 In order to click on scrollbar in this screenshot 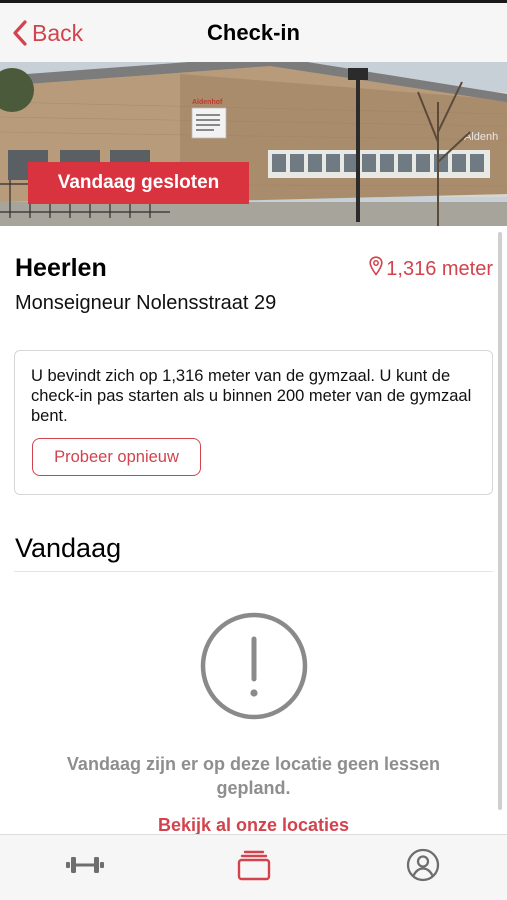, I will do `click(500, 521)`.